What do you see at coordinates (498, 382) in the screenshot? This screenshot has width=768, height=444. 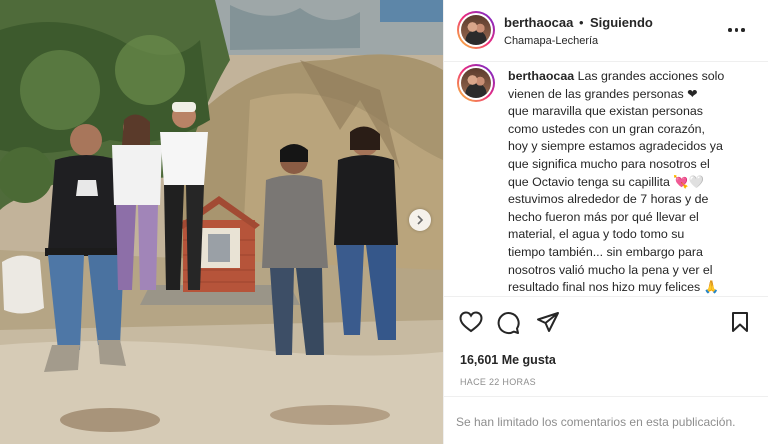 I see `post-timestamp: HACE 22 HORAS` at bounding box center [498, 382].